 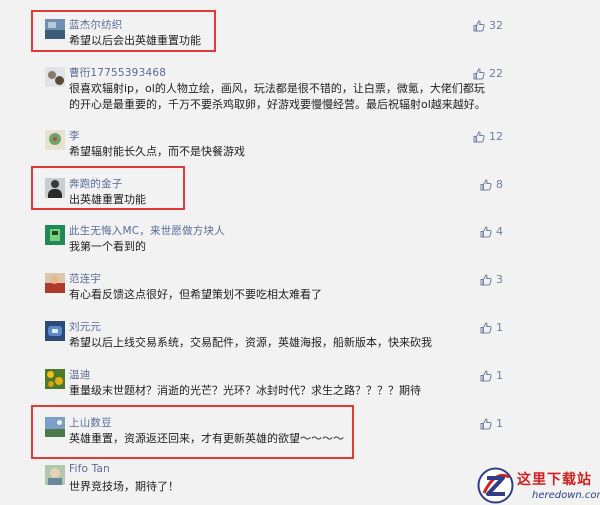 I want to click on like-button: 3, so click(x=491, y=279).